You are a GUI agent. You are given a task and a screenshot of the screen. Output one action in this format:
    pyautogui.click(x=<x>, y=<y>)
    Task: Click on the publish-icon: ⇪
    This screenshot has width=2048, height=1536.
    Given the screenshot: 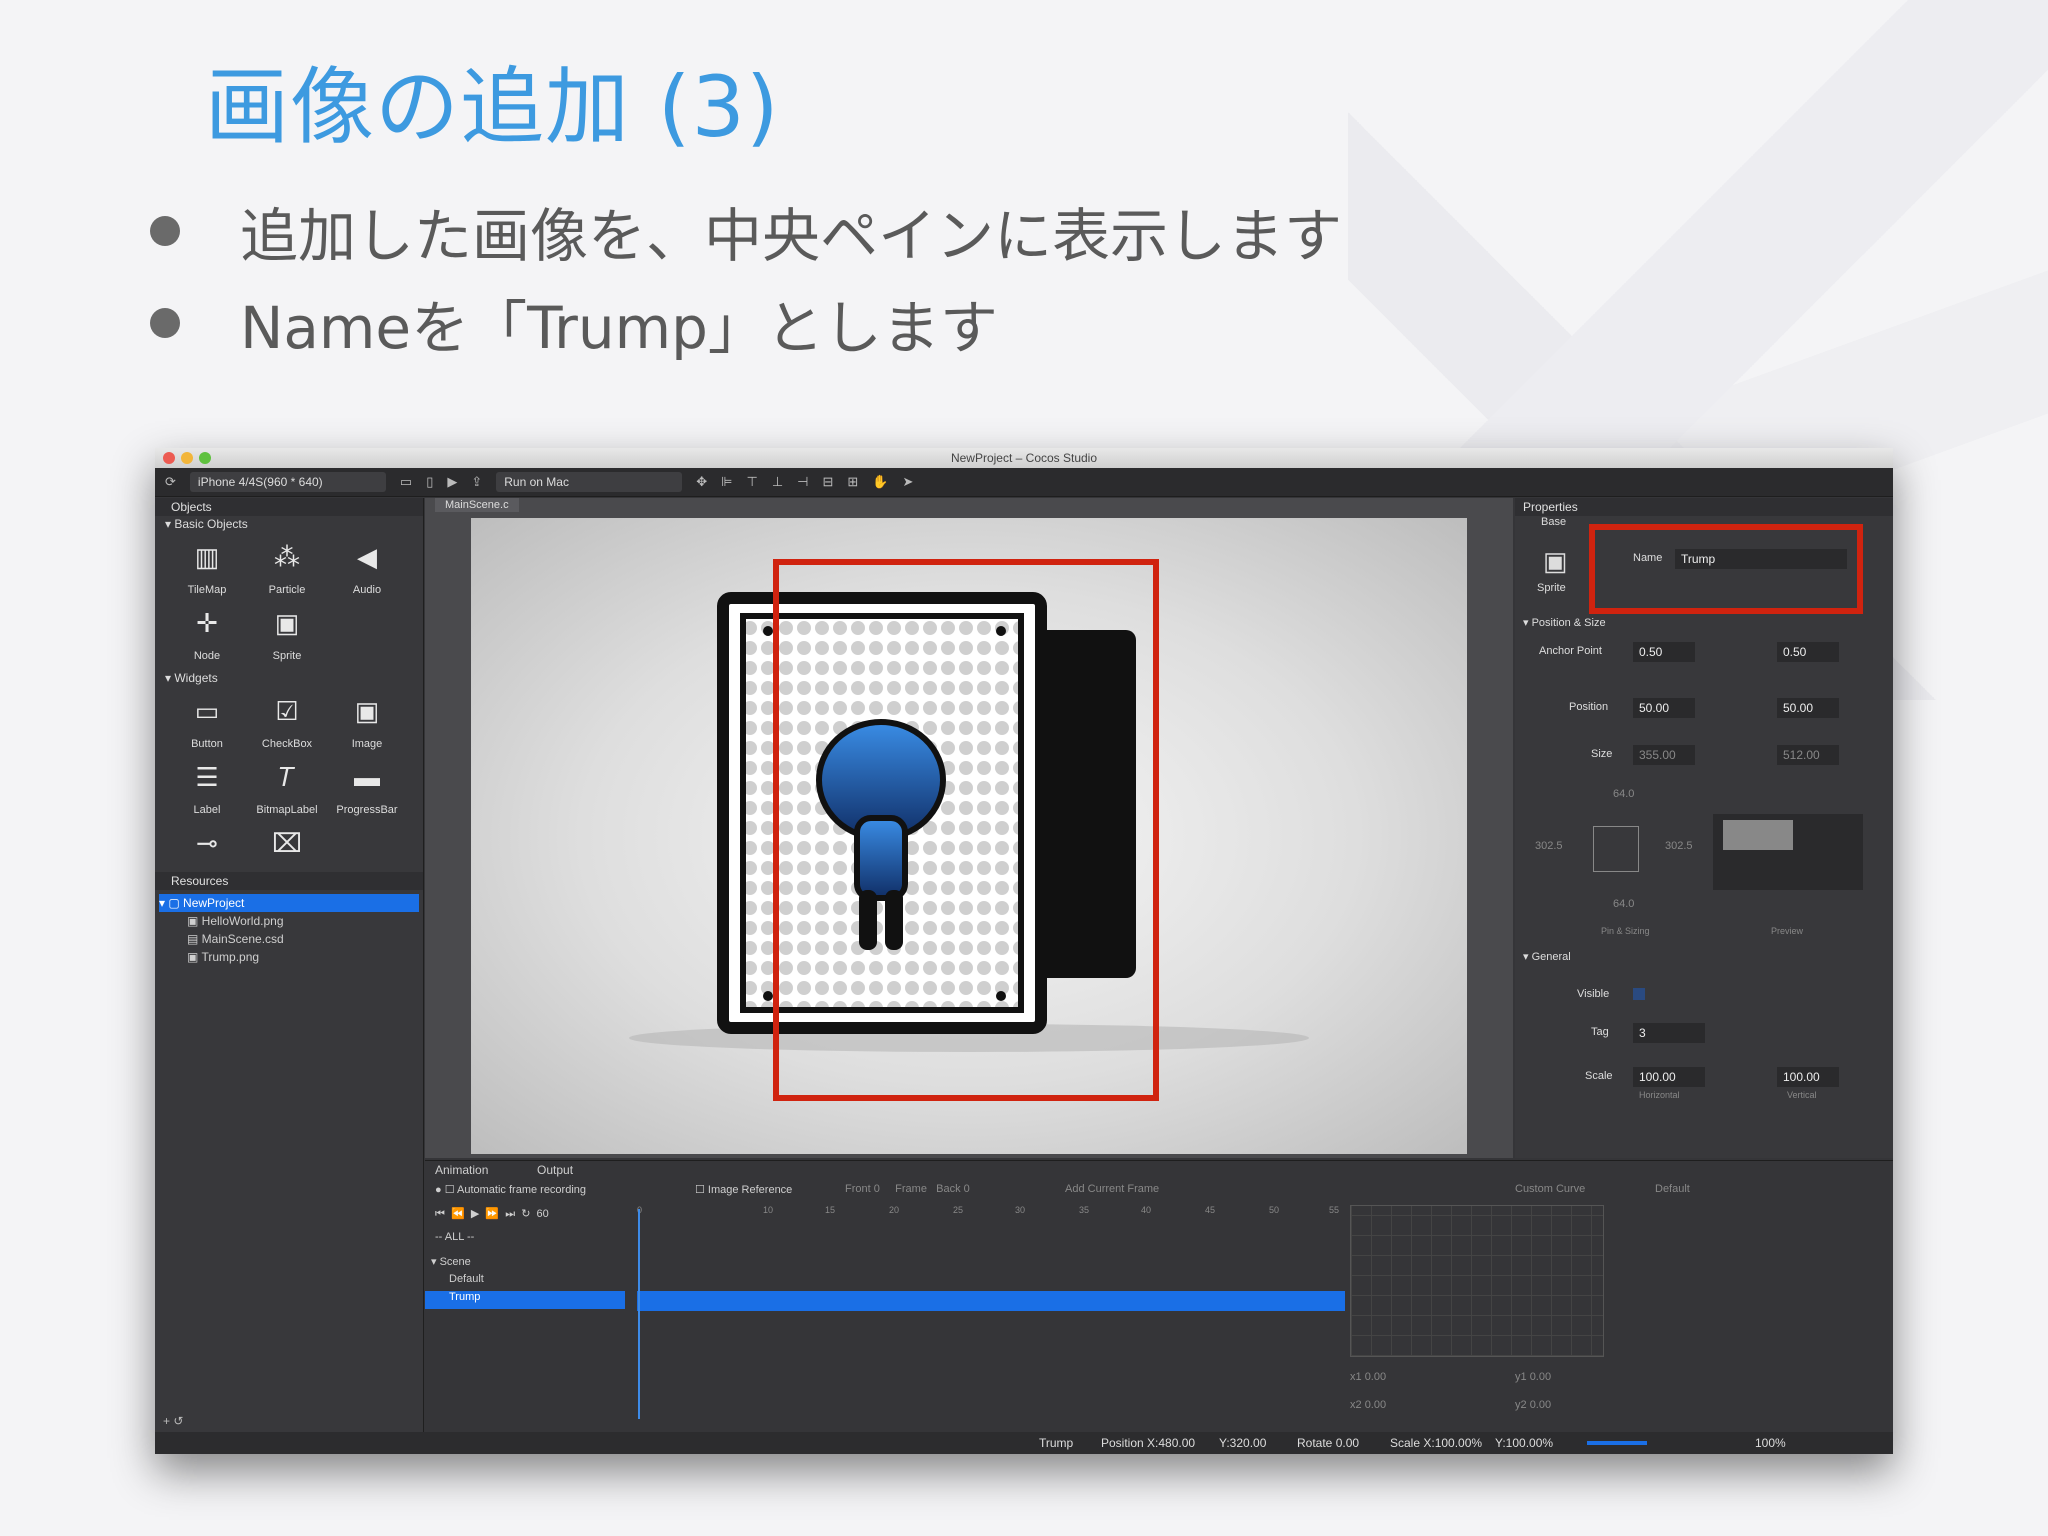 What is the action you would take?
    pyautogui.click(x=476, y=482)
    